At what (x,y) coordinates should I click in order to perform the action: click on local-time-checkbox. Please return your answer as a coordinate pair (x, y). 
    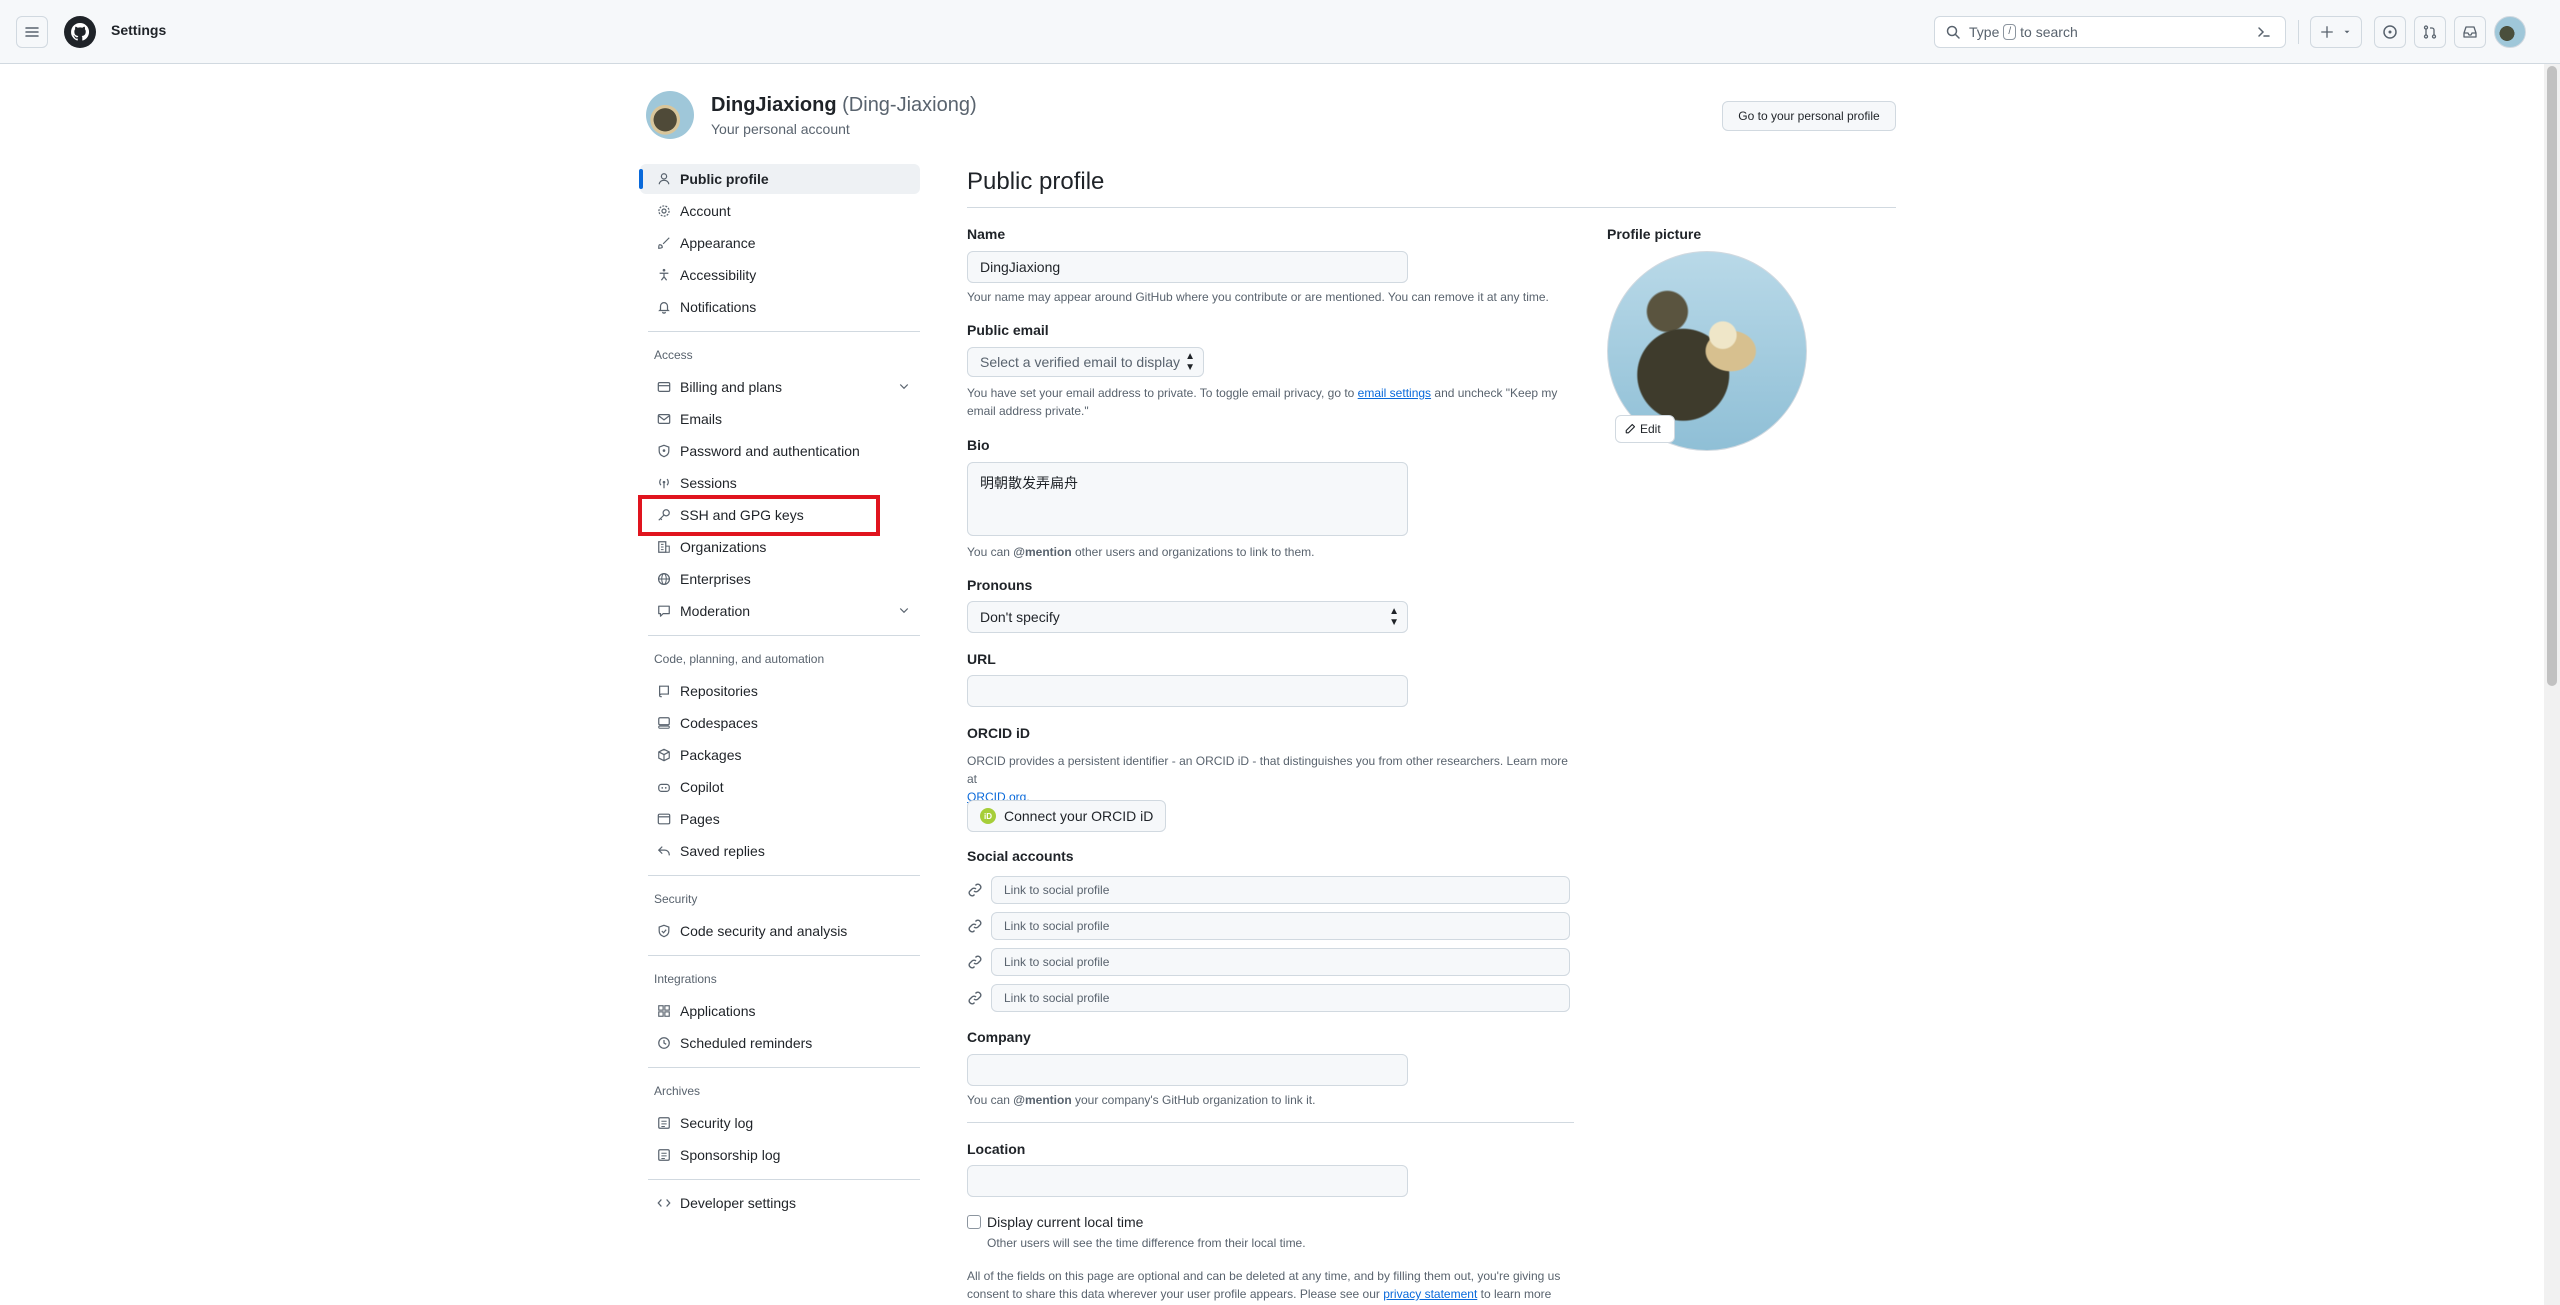
    Looking at the image, I should click on (974, 1222).